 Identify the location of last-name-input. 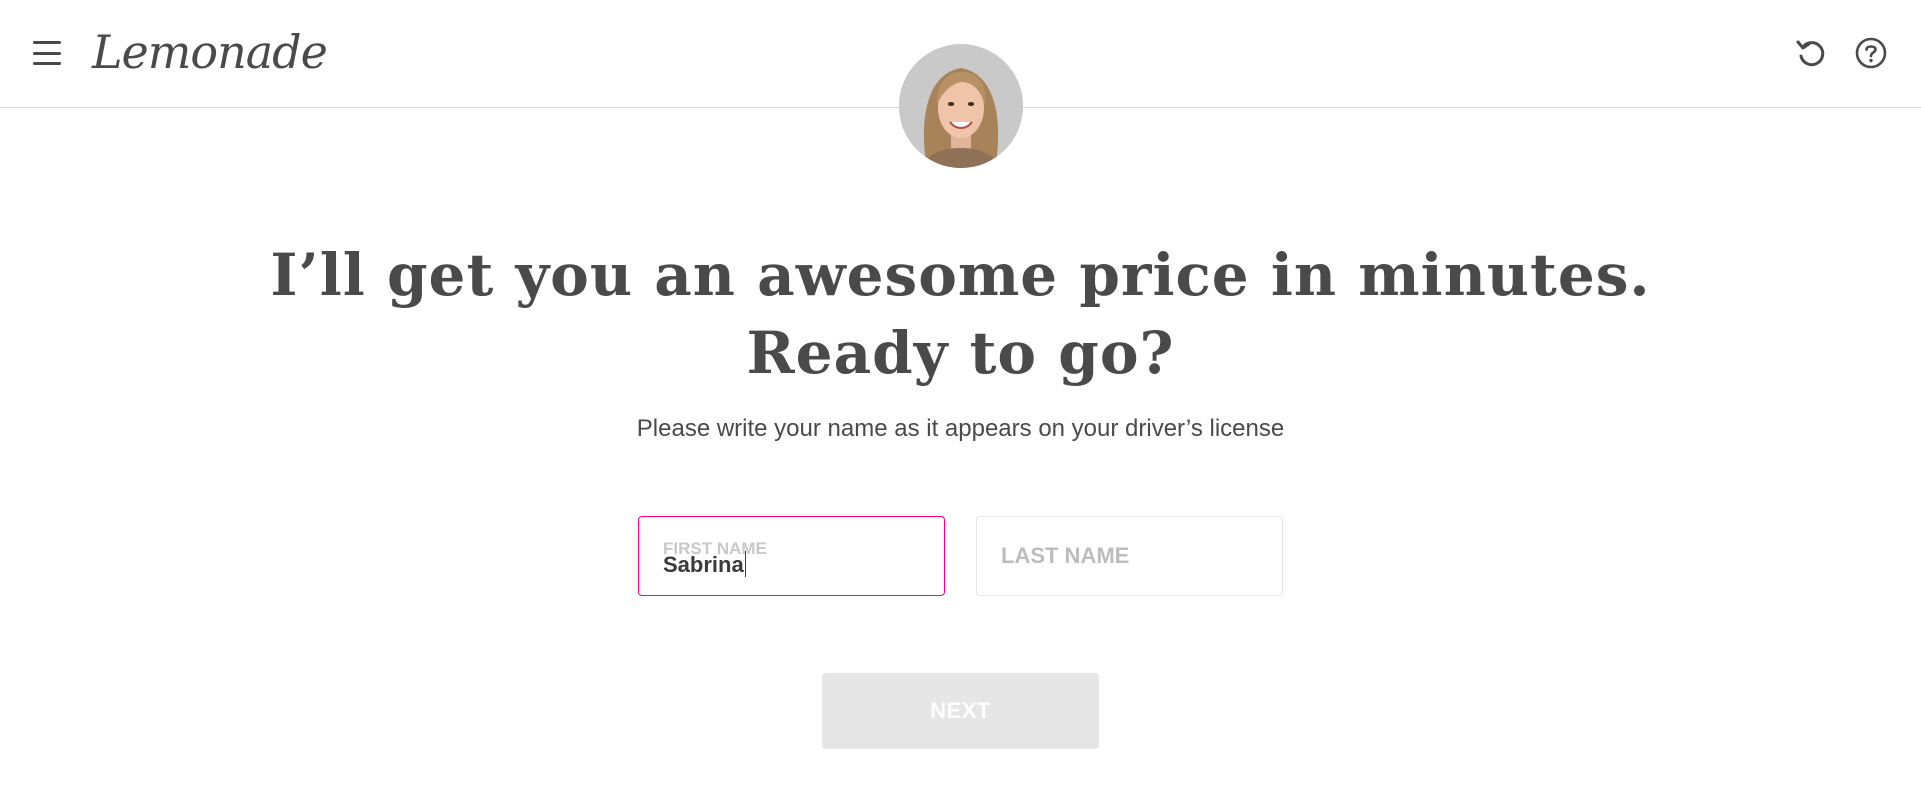
(1129, 556).